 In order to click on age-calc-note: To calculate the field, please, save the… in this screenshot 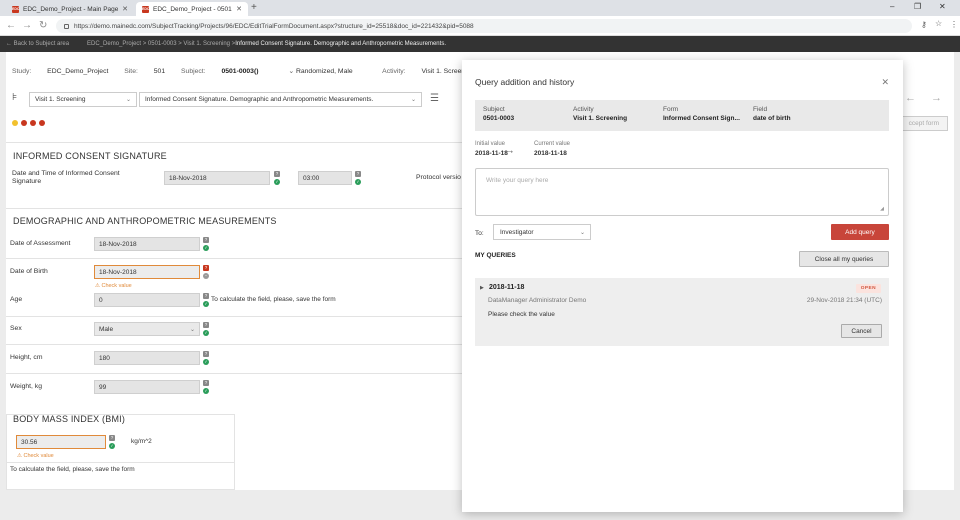, I will do `click(273, 299)`.